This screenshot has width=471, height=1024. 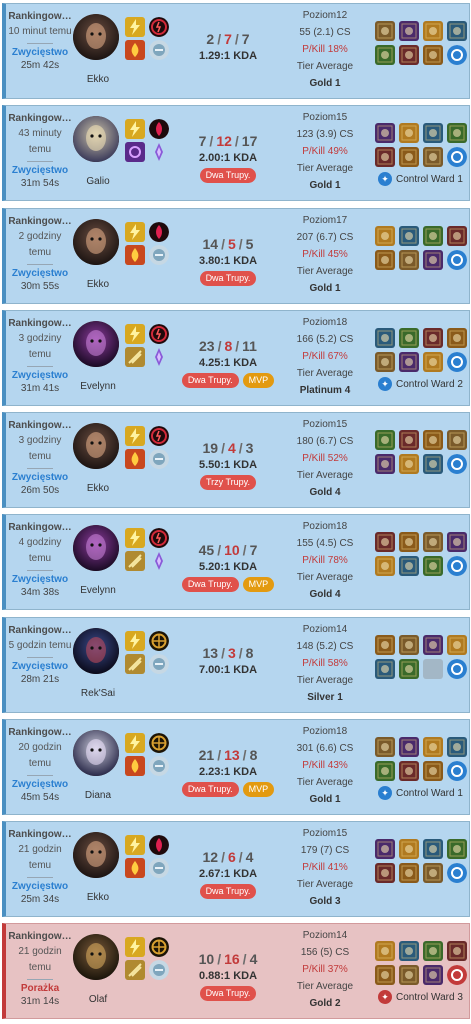 What do you see at coordinates (228, 448) in the screenshot?
I see `kda-score: 19/4/3` at bounding box center [228, 448].